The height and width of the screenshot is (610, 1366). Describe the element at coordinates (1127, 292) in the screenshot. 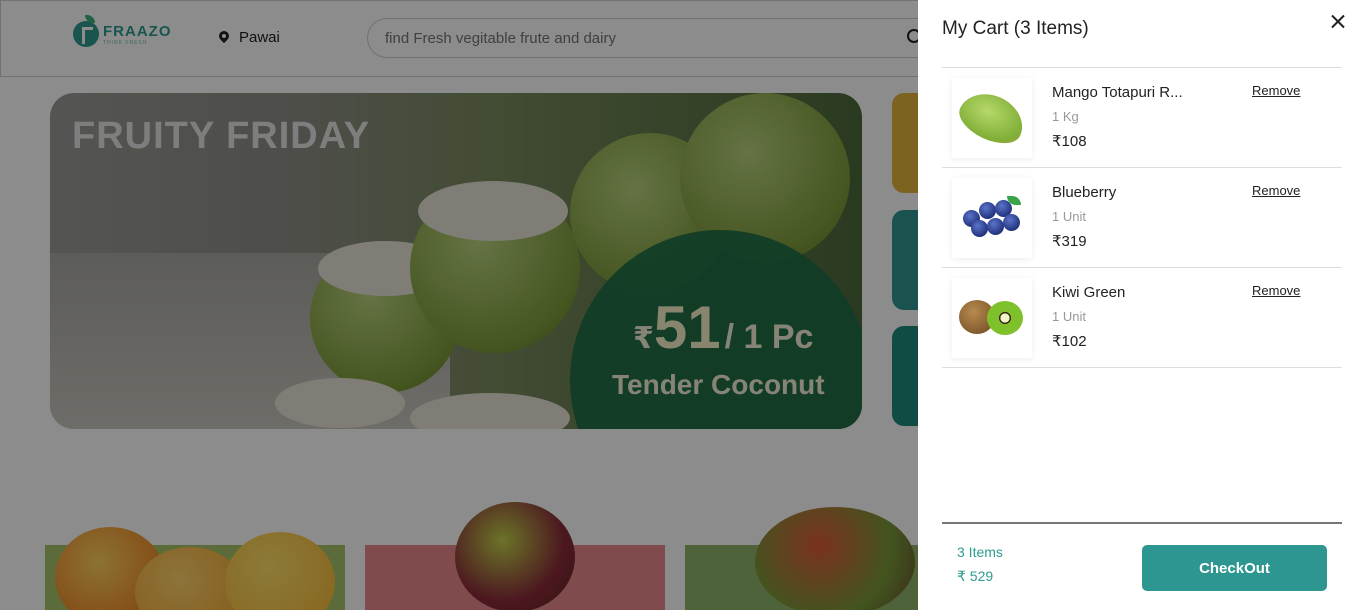

I see `item-name: Kiwi Green` at that location.